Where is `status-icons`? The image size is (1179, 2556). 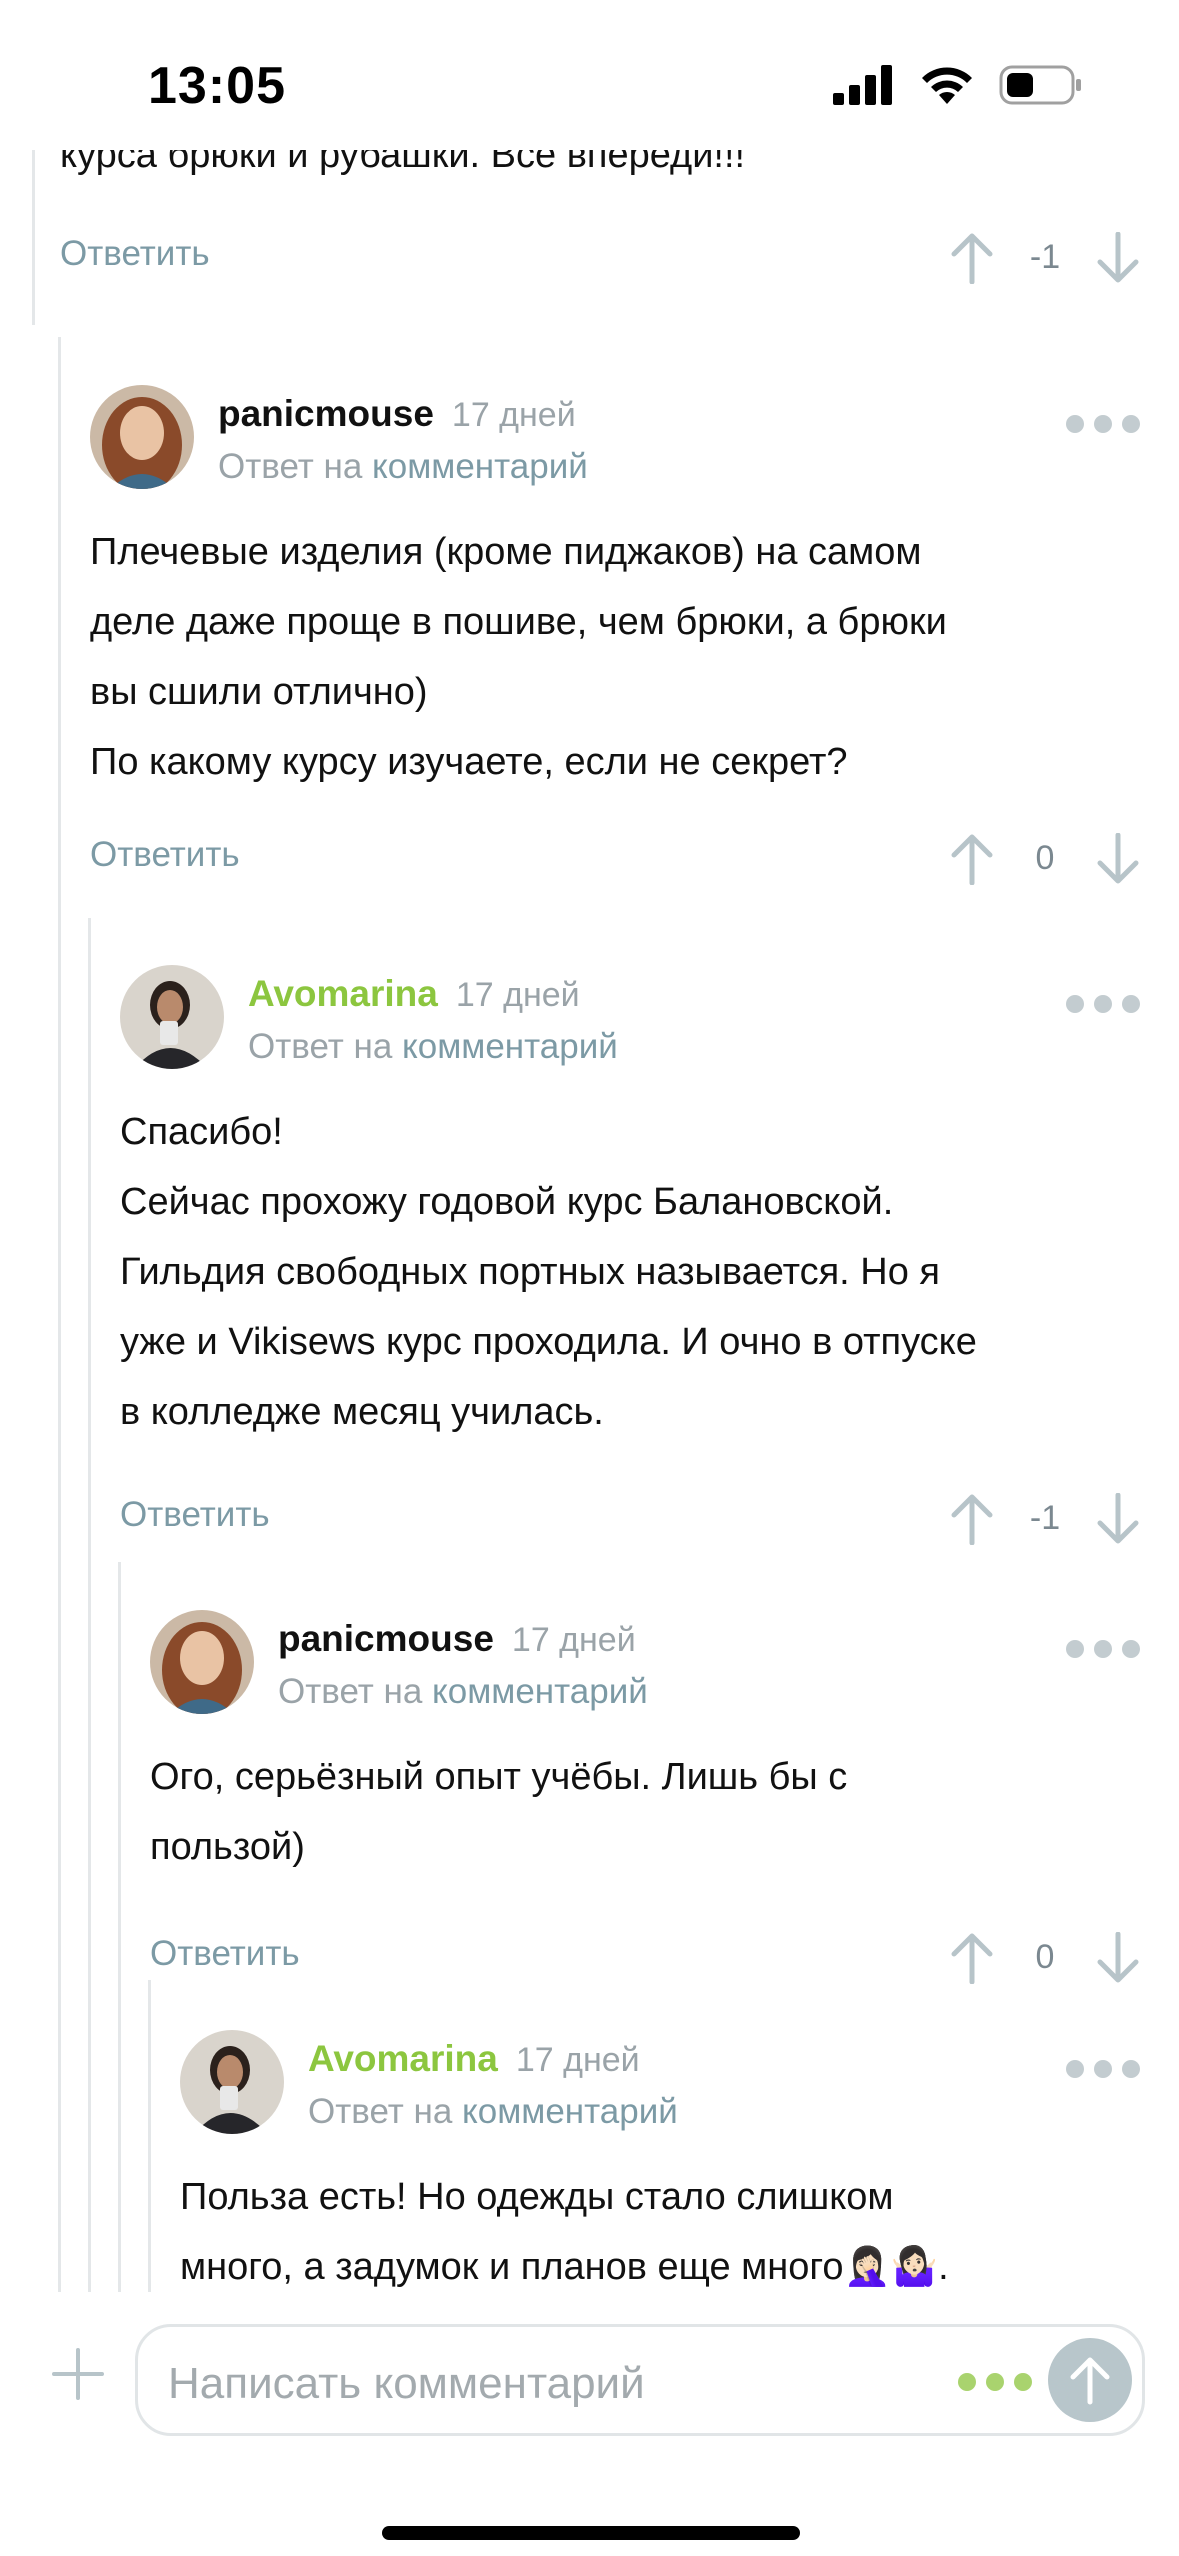
status-icons is located at coordinates (958, 85).